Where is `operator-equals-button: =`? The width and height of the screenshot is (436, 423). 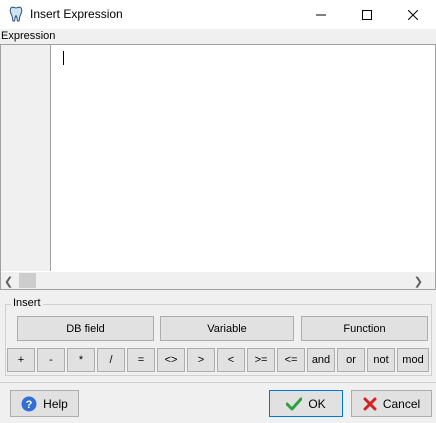
operator-equals-button: = is located at coordinates (141, 360).